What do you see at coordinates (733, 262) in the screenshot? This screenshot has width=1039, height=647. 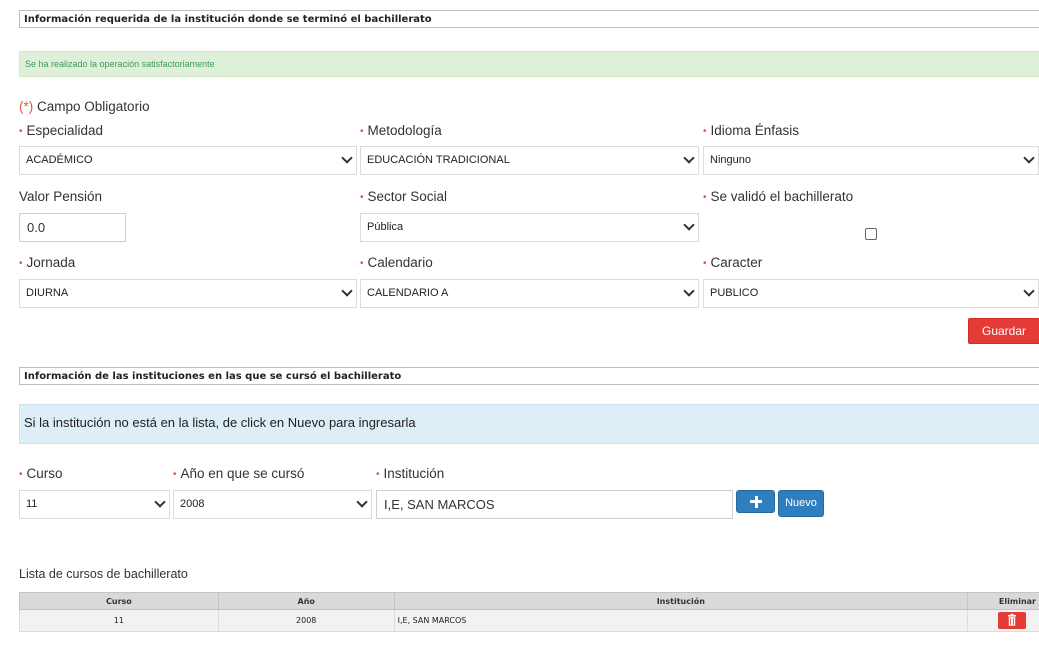 I see `caracter-label: • Caracter` at bounding box center [733, 262].